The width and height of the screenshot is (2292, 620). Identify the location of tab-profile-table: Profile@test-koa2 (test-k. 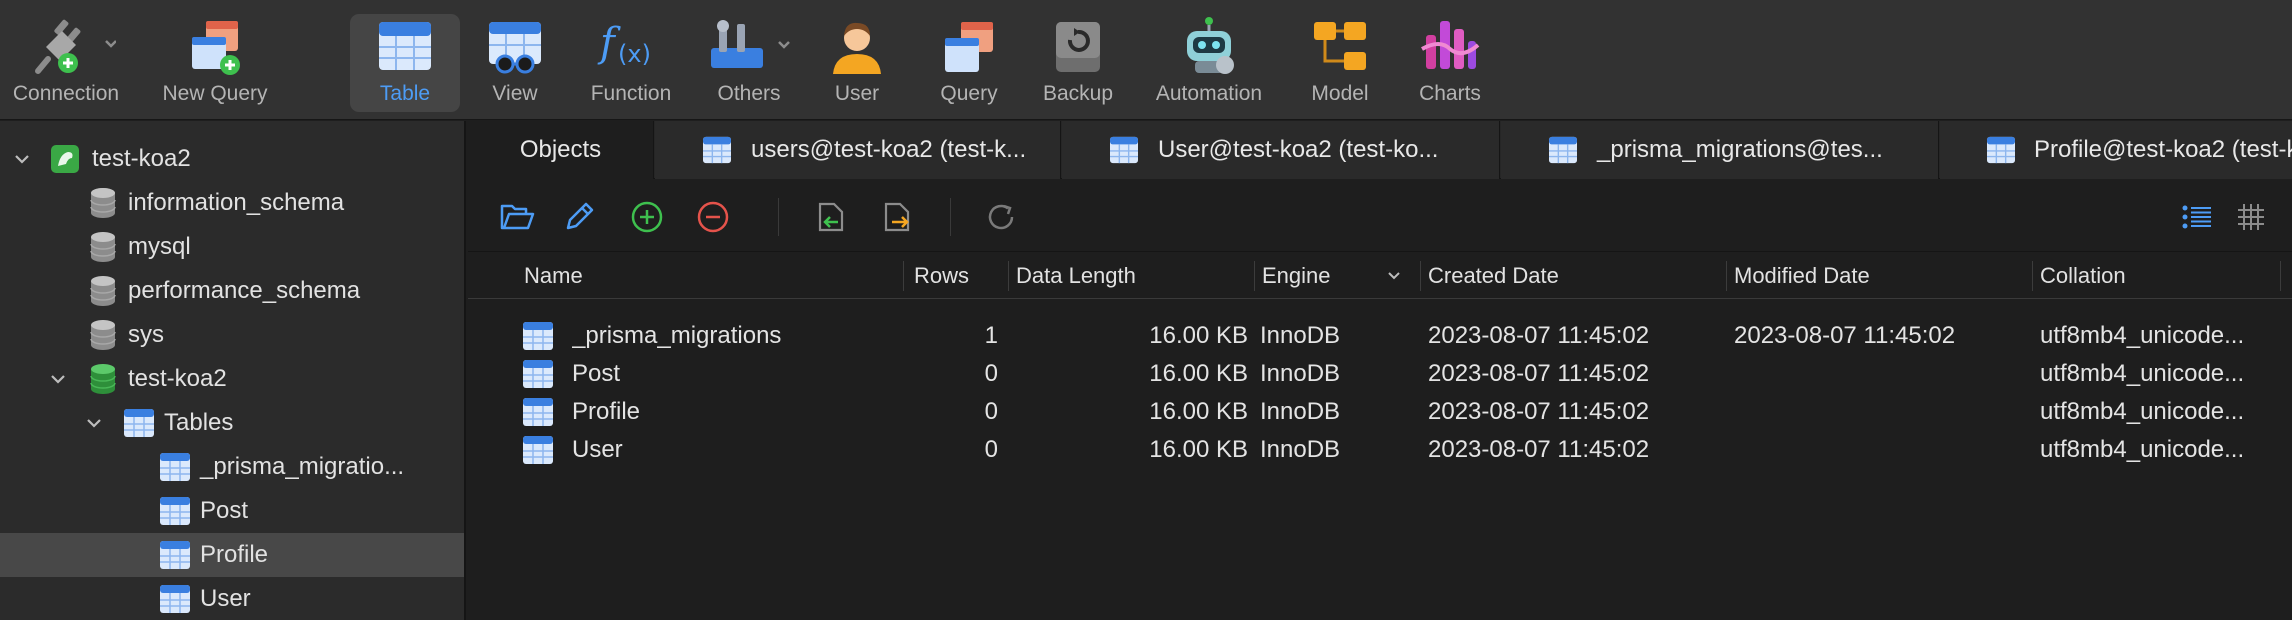
(2116, 150).